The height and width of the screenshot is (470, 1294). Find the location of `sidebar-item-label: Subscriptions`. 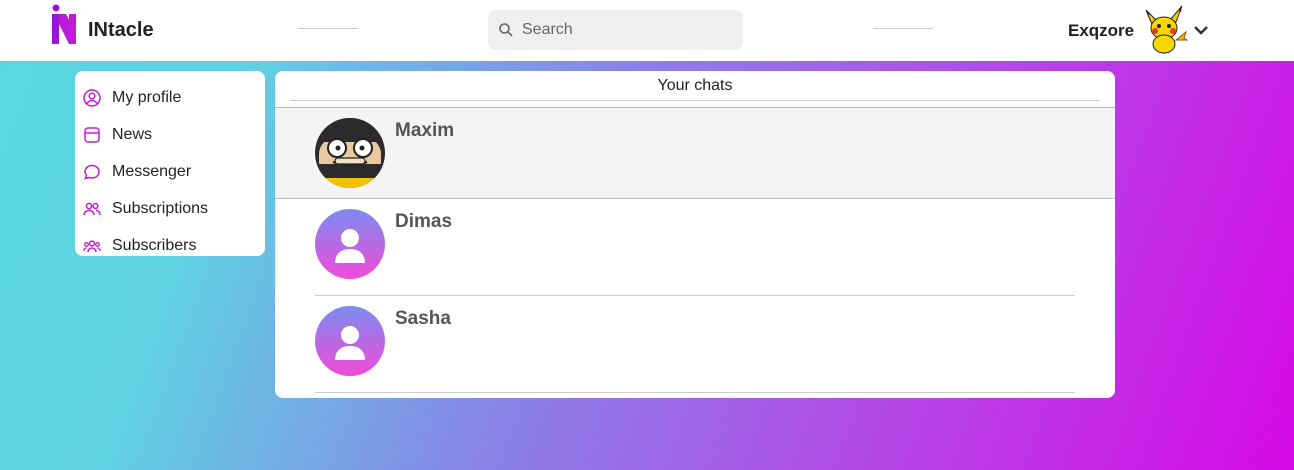

sidebar-item-label: Subscriptions is located at coordinates (160, 208).